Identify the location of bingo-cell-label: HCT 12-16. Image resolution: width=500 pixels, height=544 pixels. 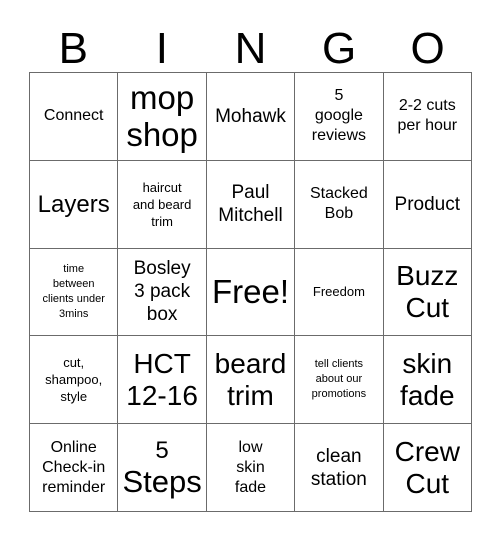
(162, 379).